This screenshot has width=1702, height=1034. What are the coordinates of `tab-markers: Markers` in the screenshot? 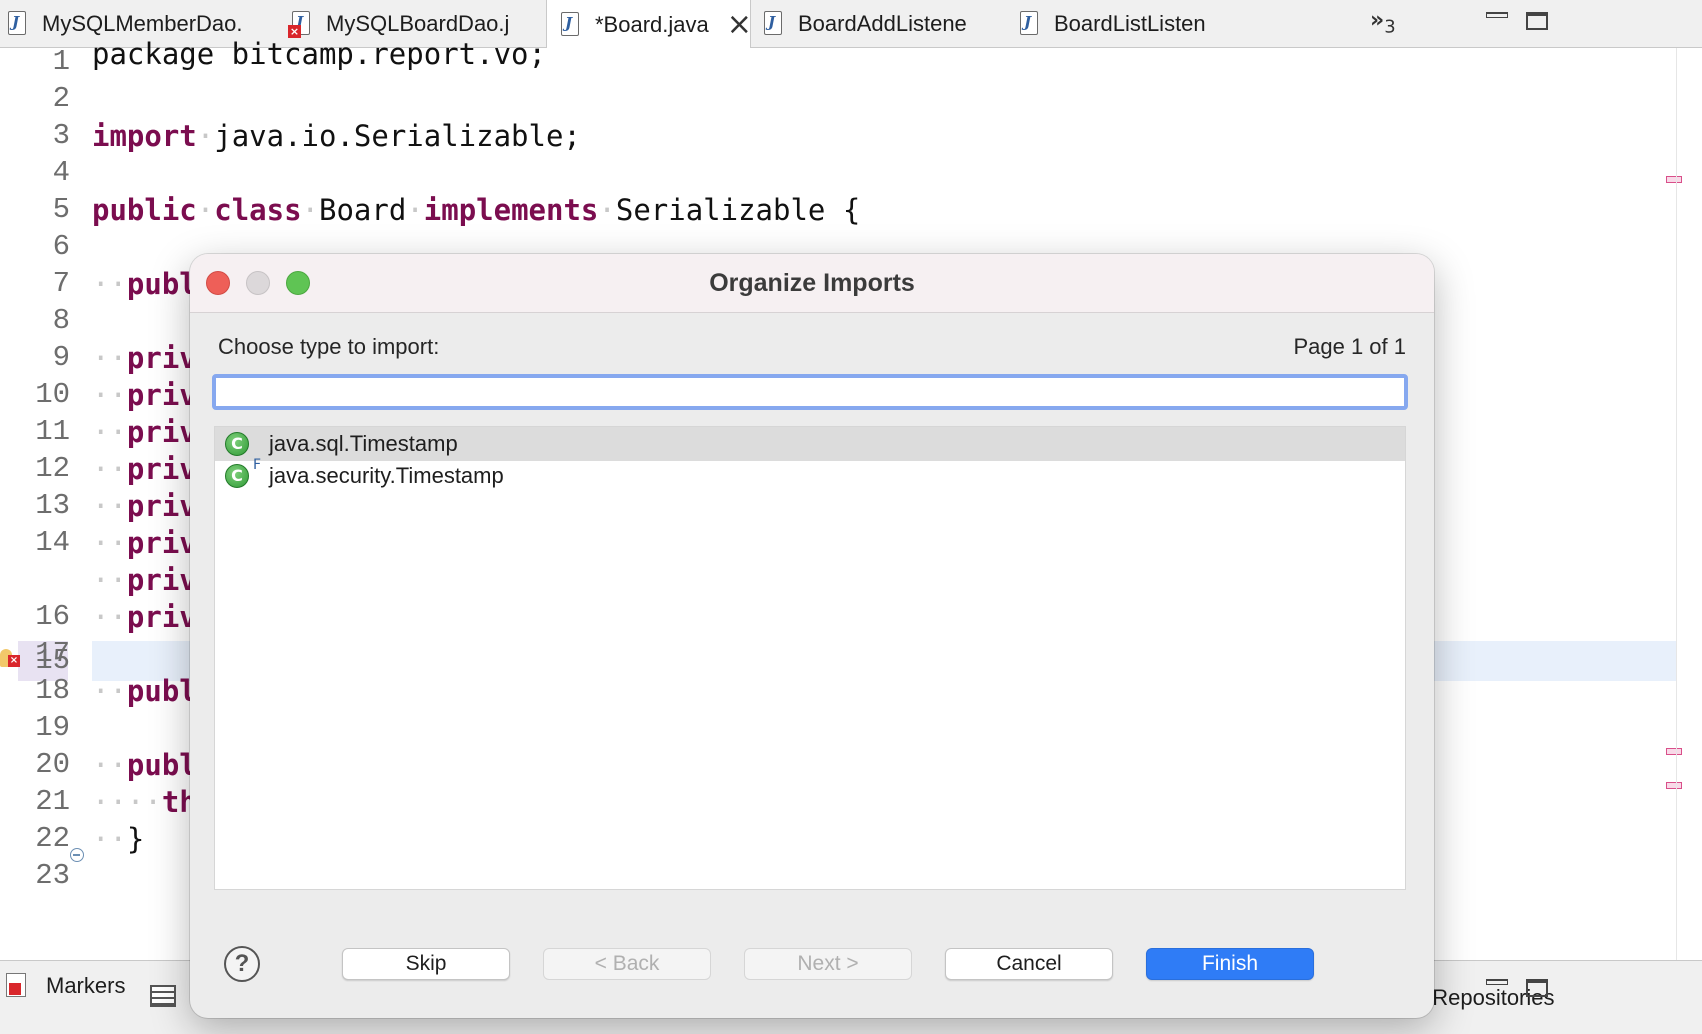 It's located at (65, 986).